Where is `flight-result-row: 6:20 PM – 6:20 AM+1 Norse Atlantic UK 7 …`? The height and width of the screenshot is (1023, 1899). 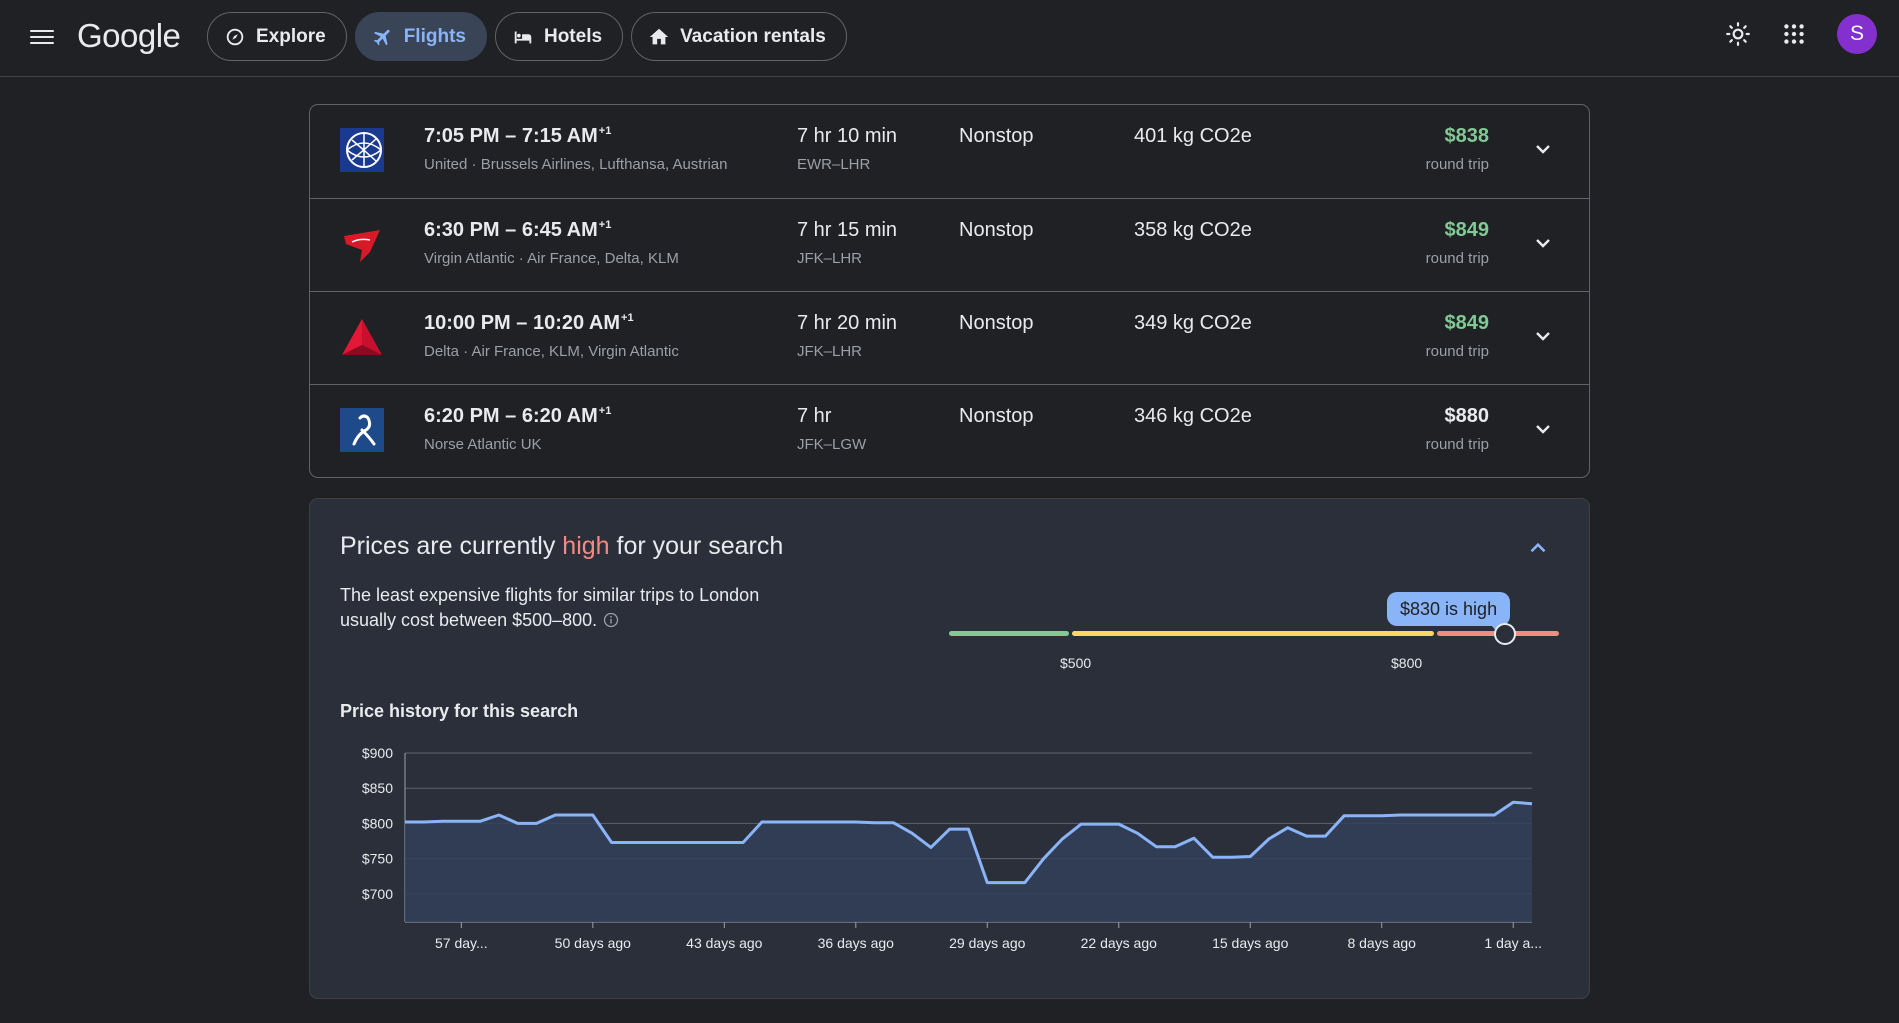 flight-result-row: 6:20 PM – 6:20 AM+1 Norse Atlantic UK 7 … is located at coordinates (949, 430).